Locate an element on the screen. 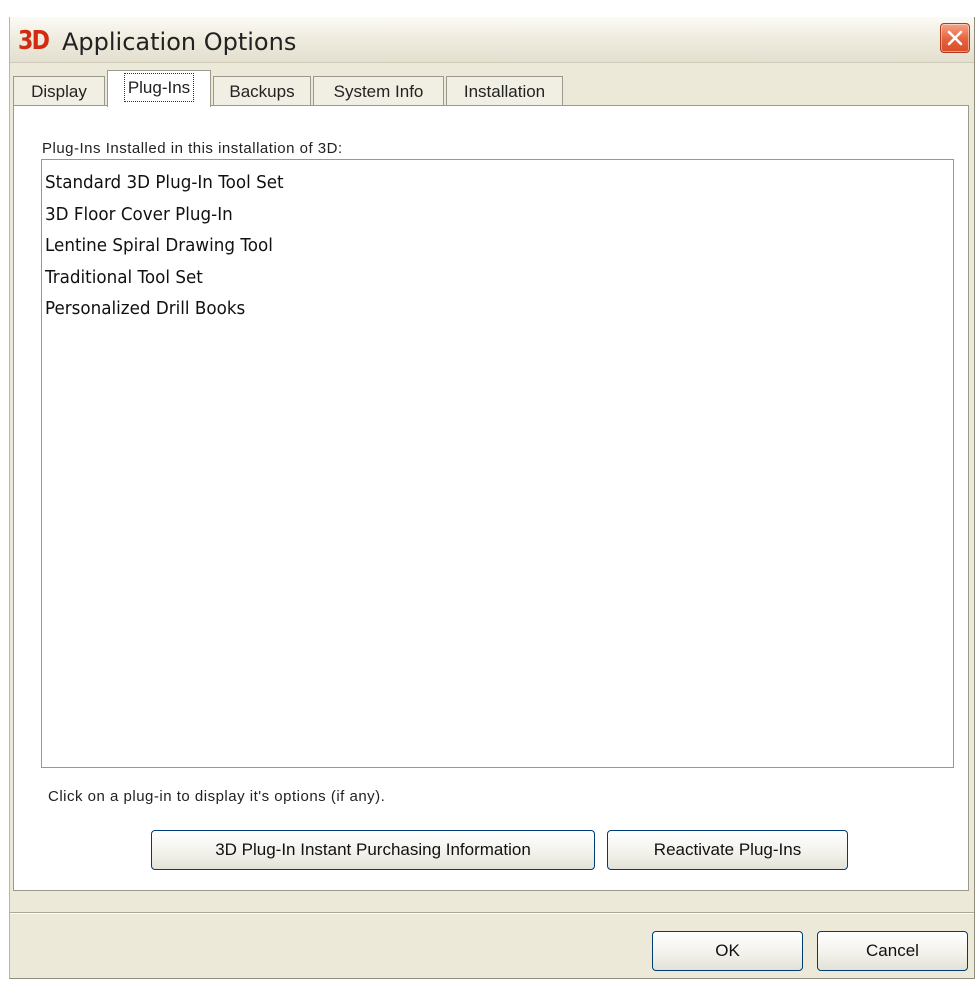 This screenshot has height=981, width=978. tab-label: Display is located at coordinates (59, 91).